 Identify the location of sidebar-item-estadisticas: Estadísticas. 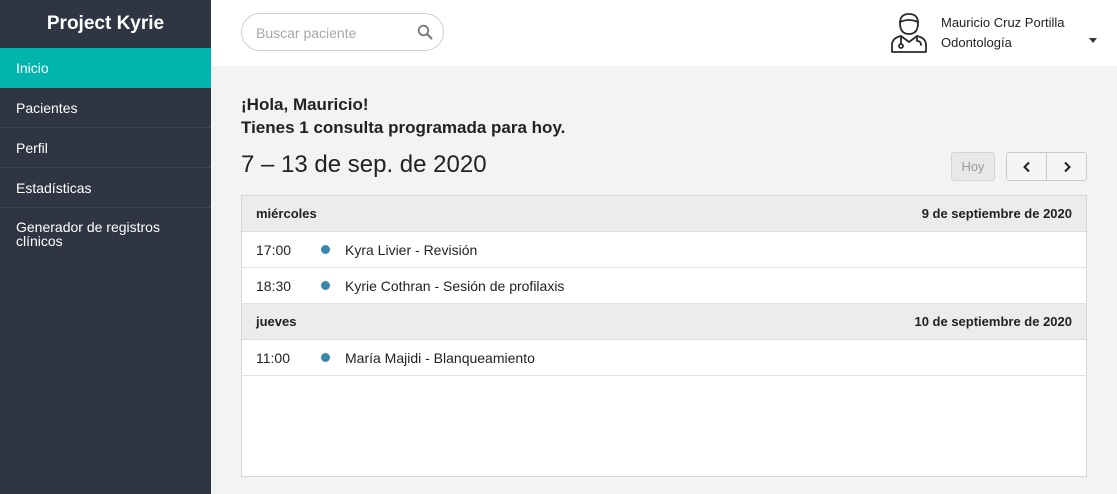
(105, 188).